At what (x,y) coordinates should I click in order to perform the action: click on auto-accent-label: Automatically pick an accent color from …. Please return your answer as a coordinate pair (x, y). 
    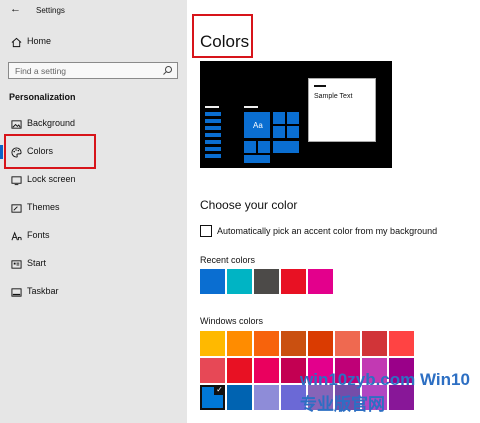
    Looking at the image, I should click on (327, 231).